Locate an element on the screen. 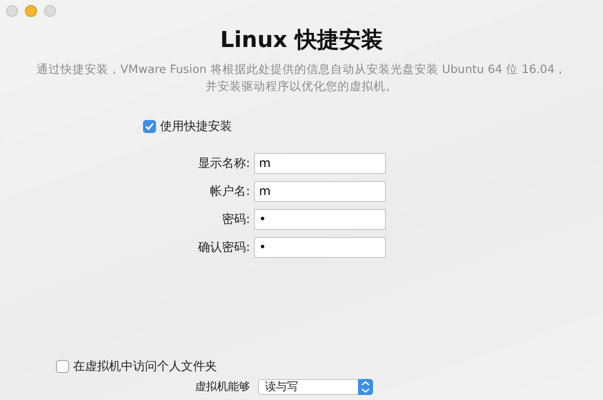 The width and height of the screenshot is (603, 400). field-label: 确认密码: is located at coordinates (223, 247).